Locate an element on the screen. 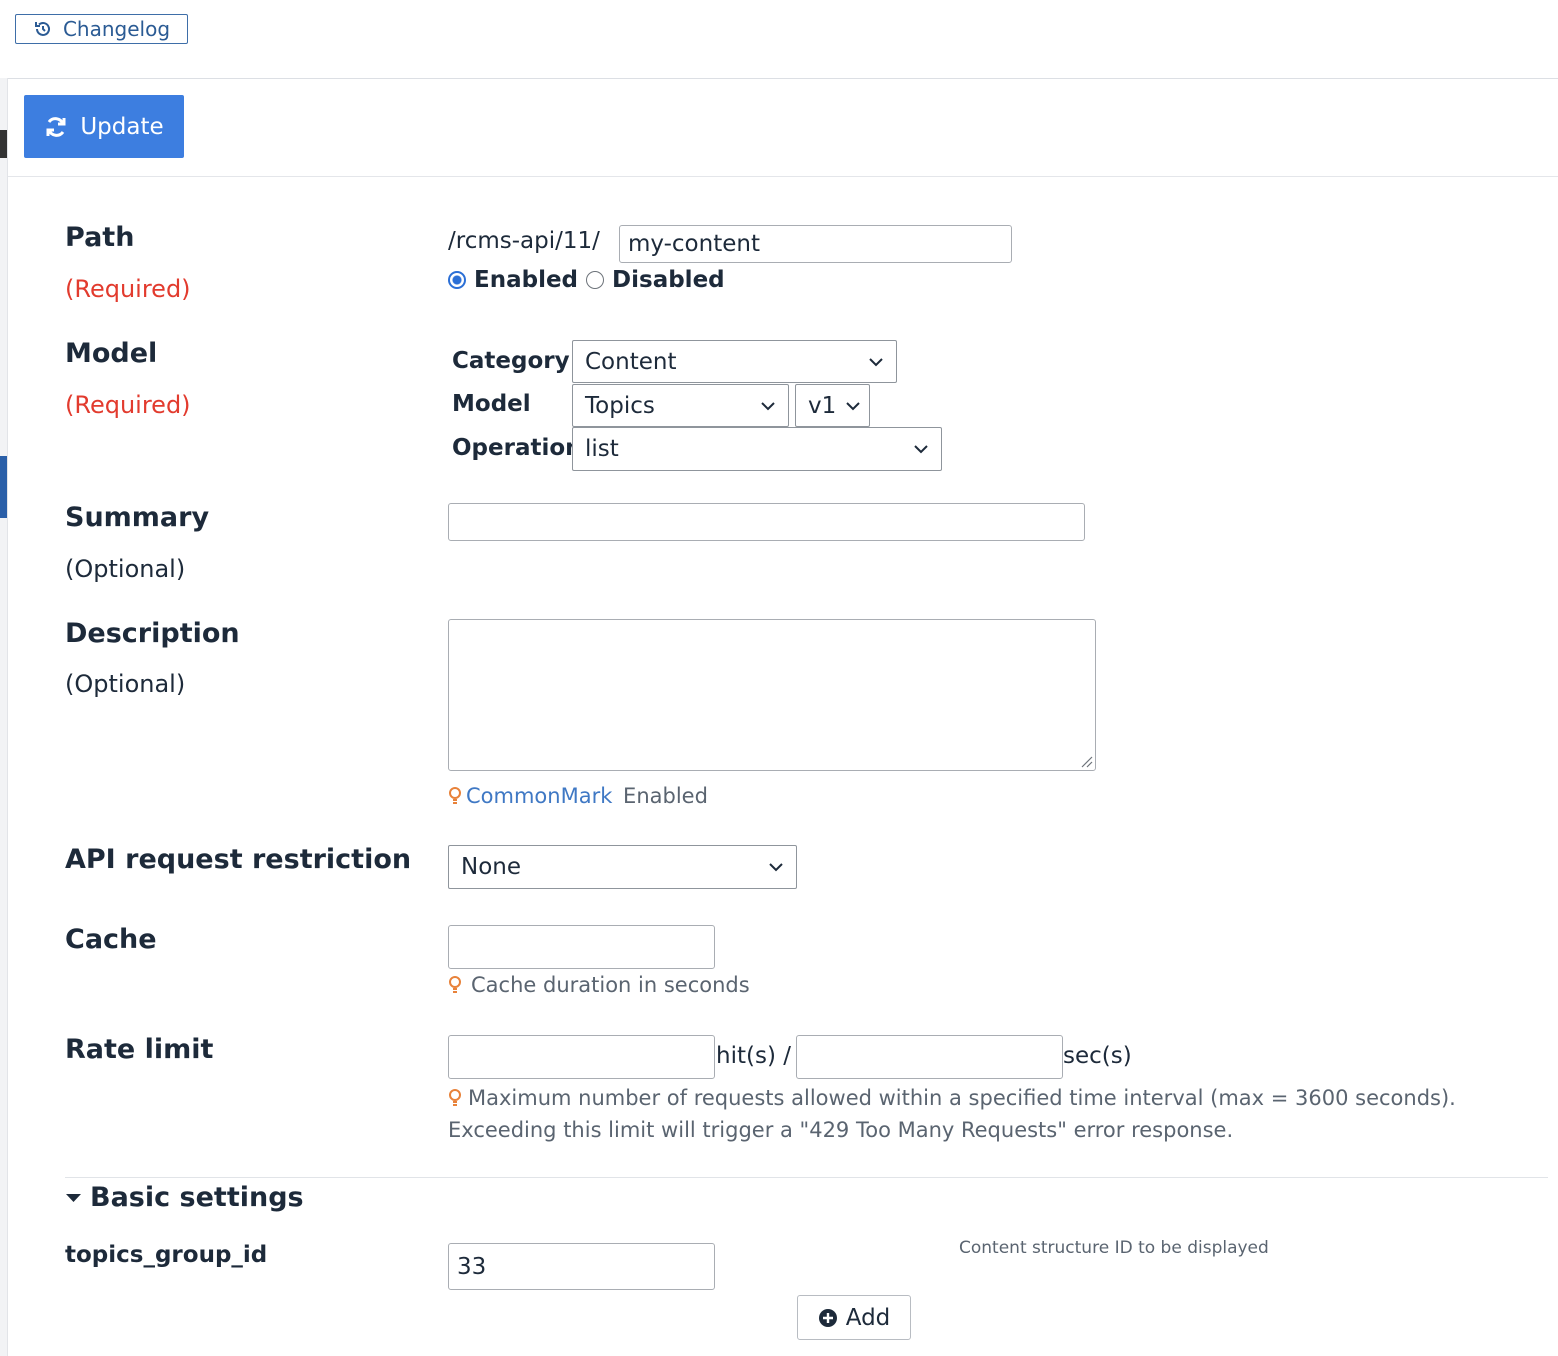  sidebar-edge-active is located at coordinates (3, 487).